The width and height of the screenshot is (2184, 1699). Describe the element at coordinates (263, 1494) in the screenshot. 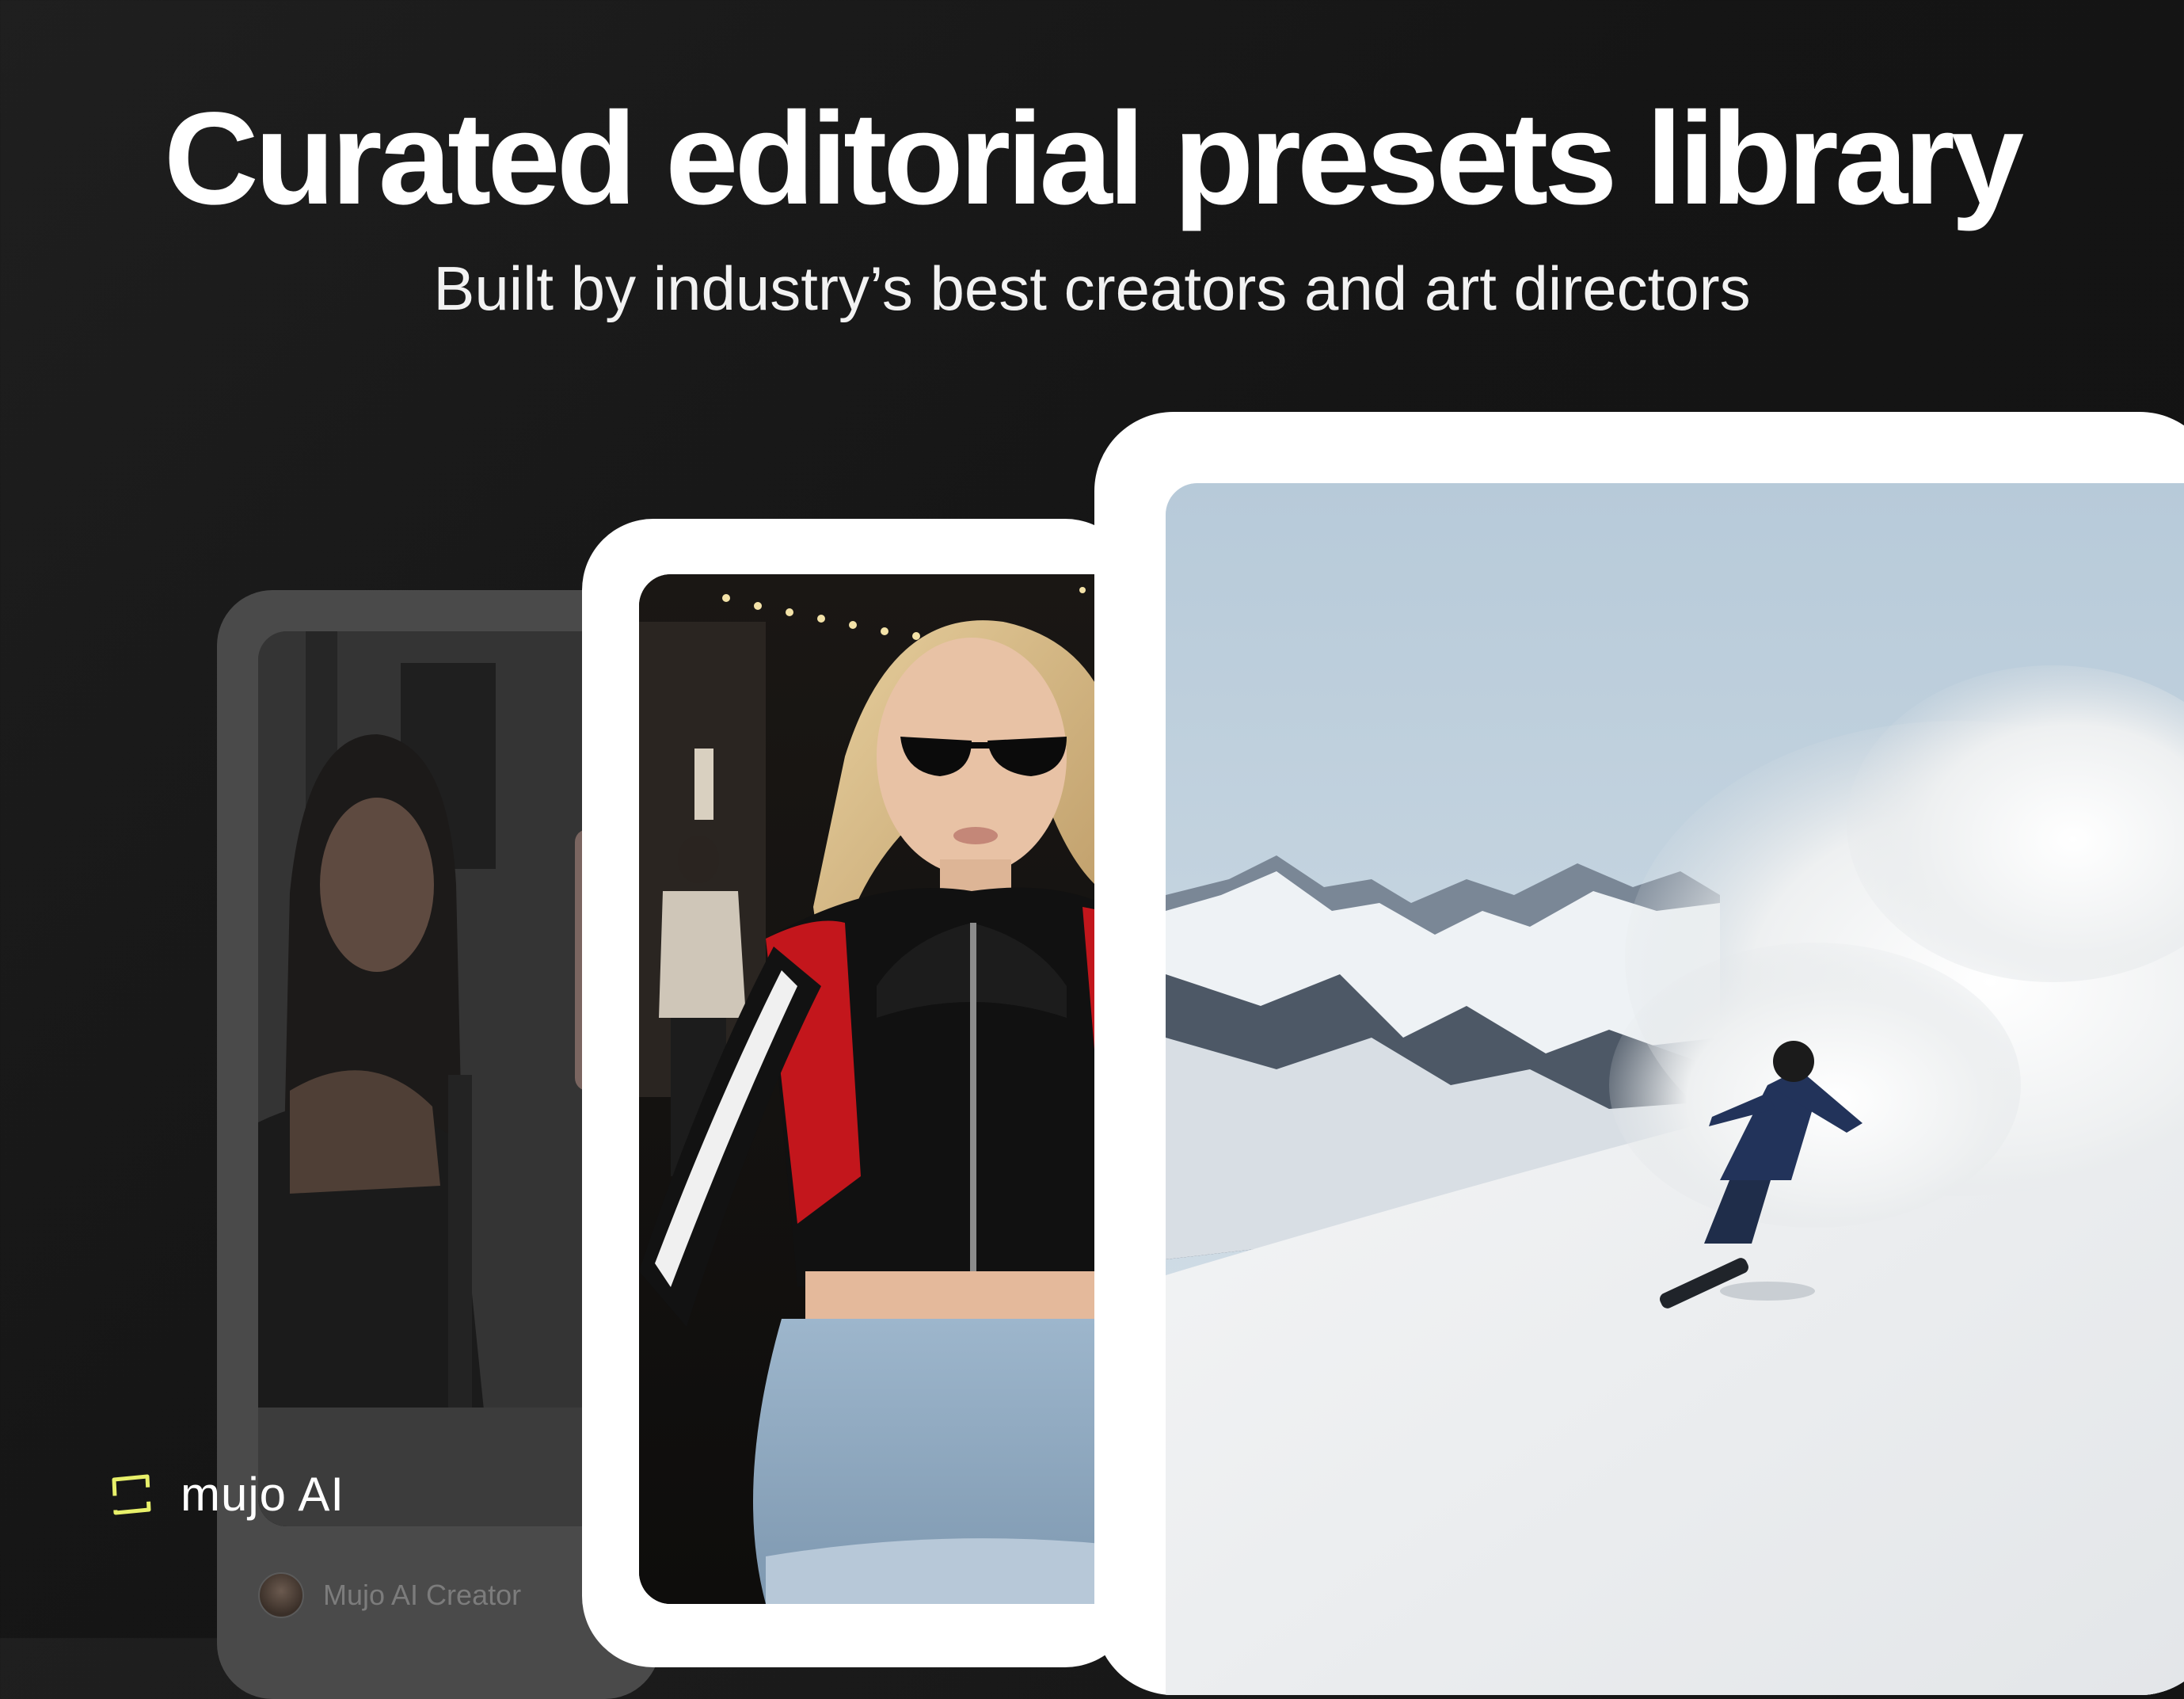

I see `brand-name: mujo AI` at that location.